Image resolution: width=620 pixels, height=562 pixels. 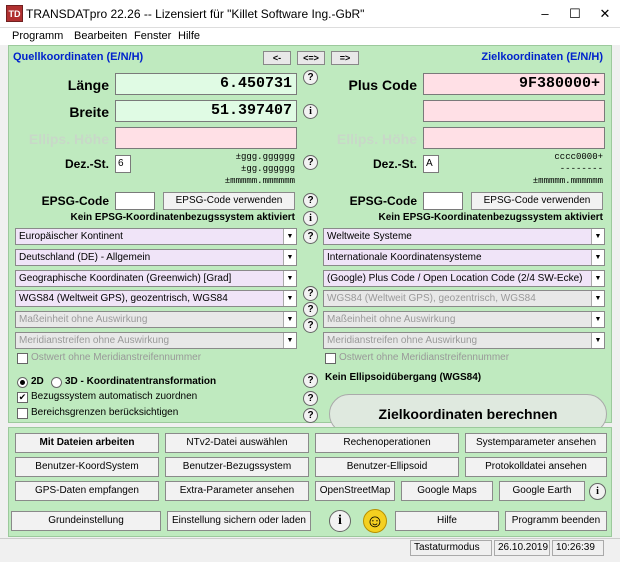 I want to click on bereich-label: Bereichsgrenzen berücksichtigen, so click(x=105, y=412).